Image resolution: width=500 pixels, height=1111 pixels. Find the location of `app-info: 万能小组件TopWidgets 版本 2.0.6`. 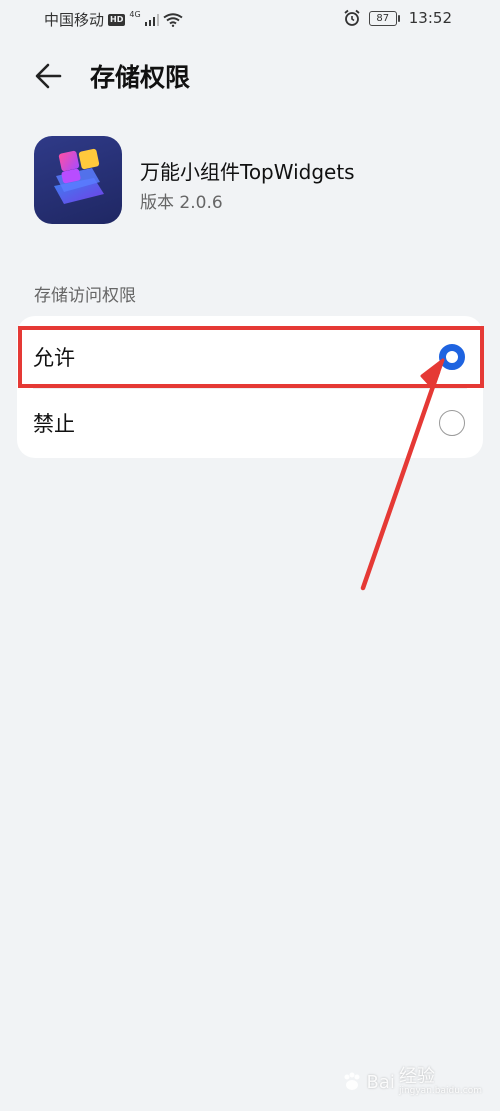

app-info: 万能小组件TopWidgets 版本 2.0.6 is located at coordinates (254, 181).